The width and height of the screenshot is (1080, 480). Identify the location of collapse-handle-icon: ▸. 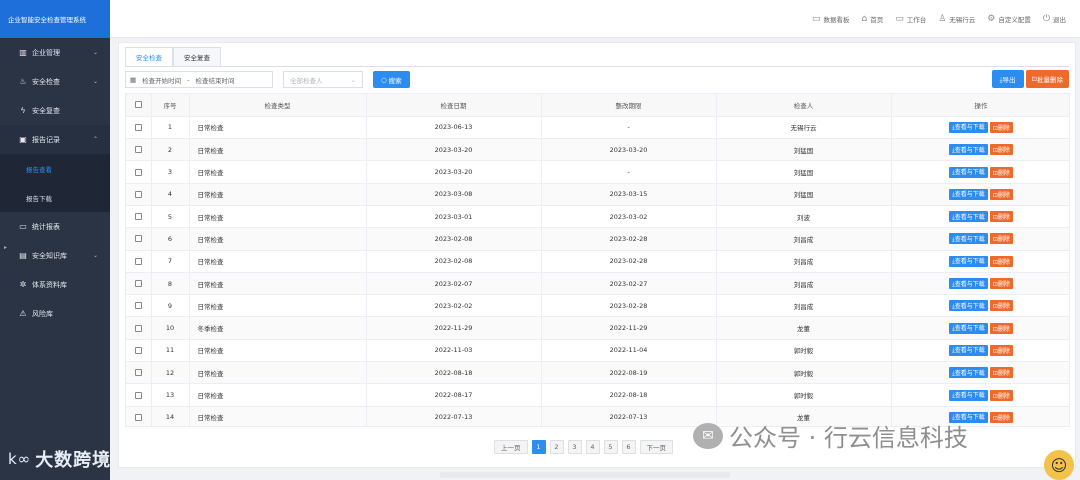
(5, 247).